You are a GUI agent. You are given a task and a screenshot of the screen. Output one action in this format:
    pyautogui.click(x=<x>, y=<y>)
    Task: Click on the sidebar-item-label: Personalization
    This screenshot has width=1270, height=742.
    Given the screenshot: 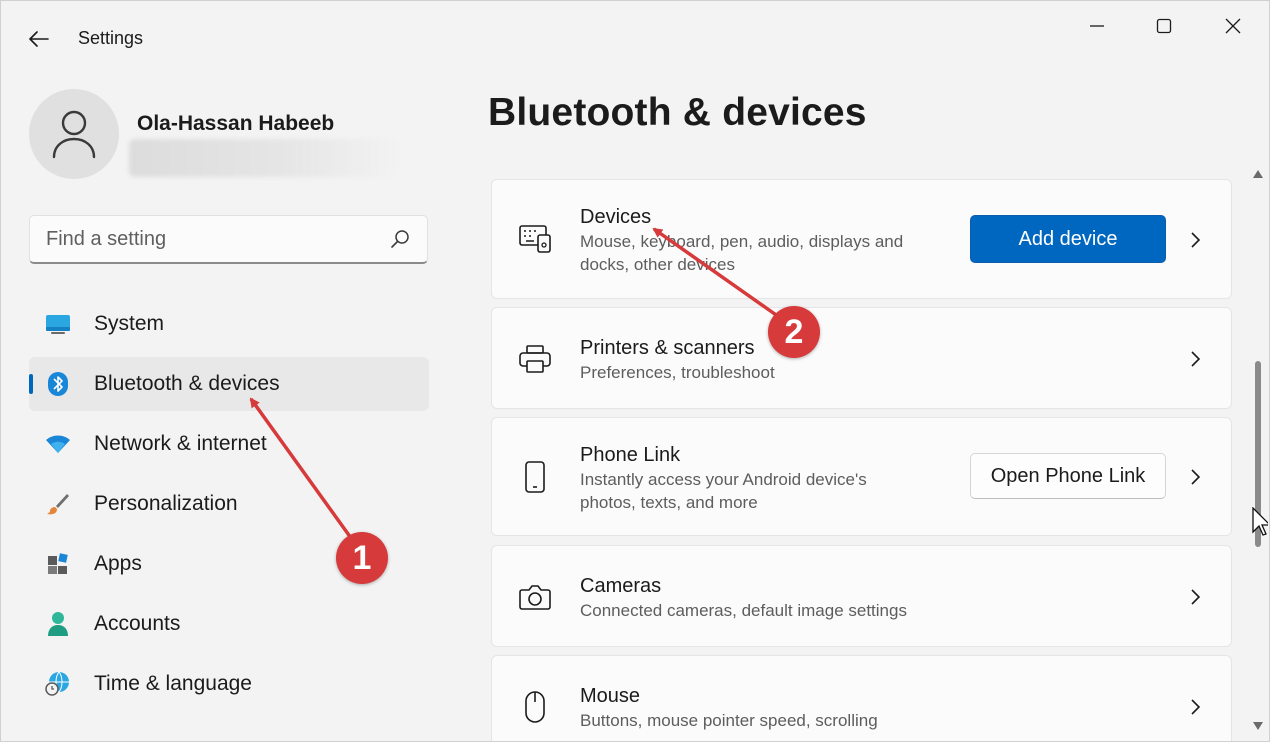 What is the action you would take?
    pyautogui.click(x=166, y=503)
    